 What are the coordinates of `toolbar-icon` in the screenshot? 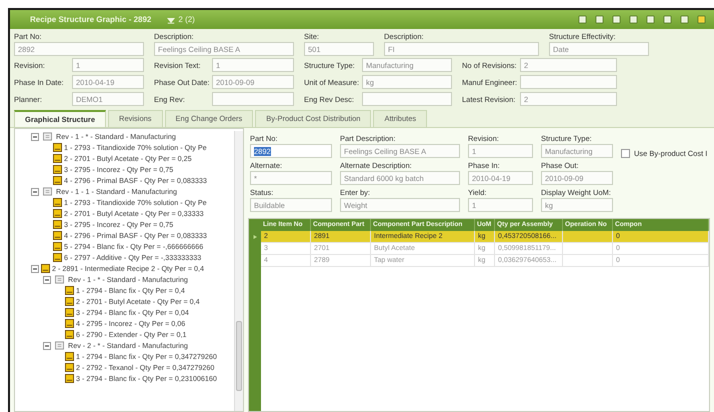 It's located at (582, 19).